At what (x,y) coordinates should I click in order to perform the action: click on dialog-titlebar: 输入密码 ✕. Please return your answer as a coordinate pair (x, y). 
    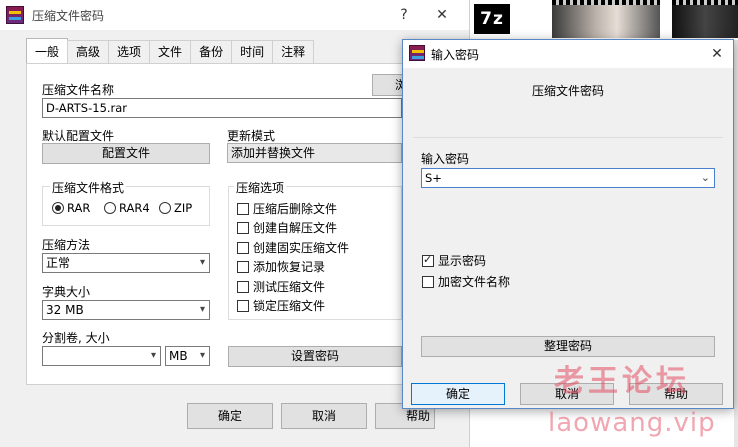
    Looking at the image, I should click on (568, 54).